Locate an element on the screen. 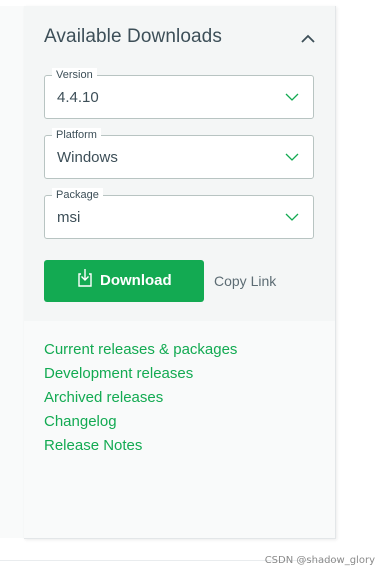 This screenshot has width=389, height=576. download-button-label: Download is located at coordinates (136, 280).